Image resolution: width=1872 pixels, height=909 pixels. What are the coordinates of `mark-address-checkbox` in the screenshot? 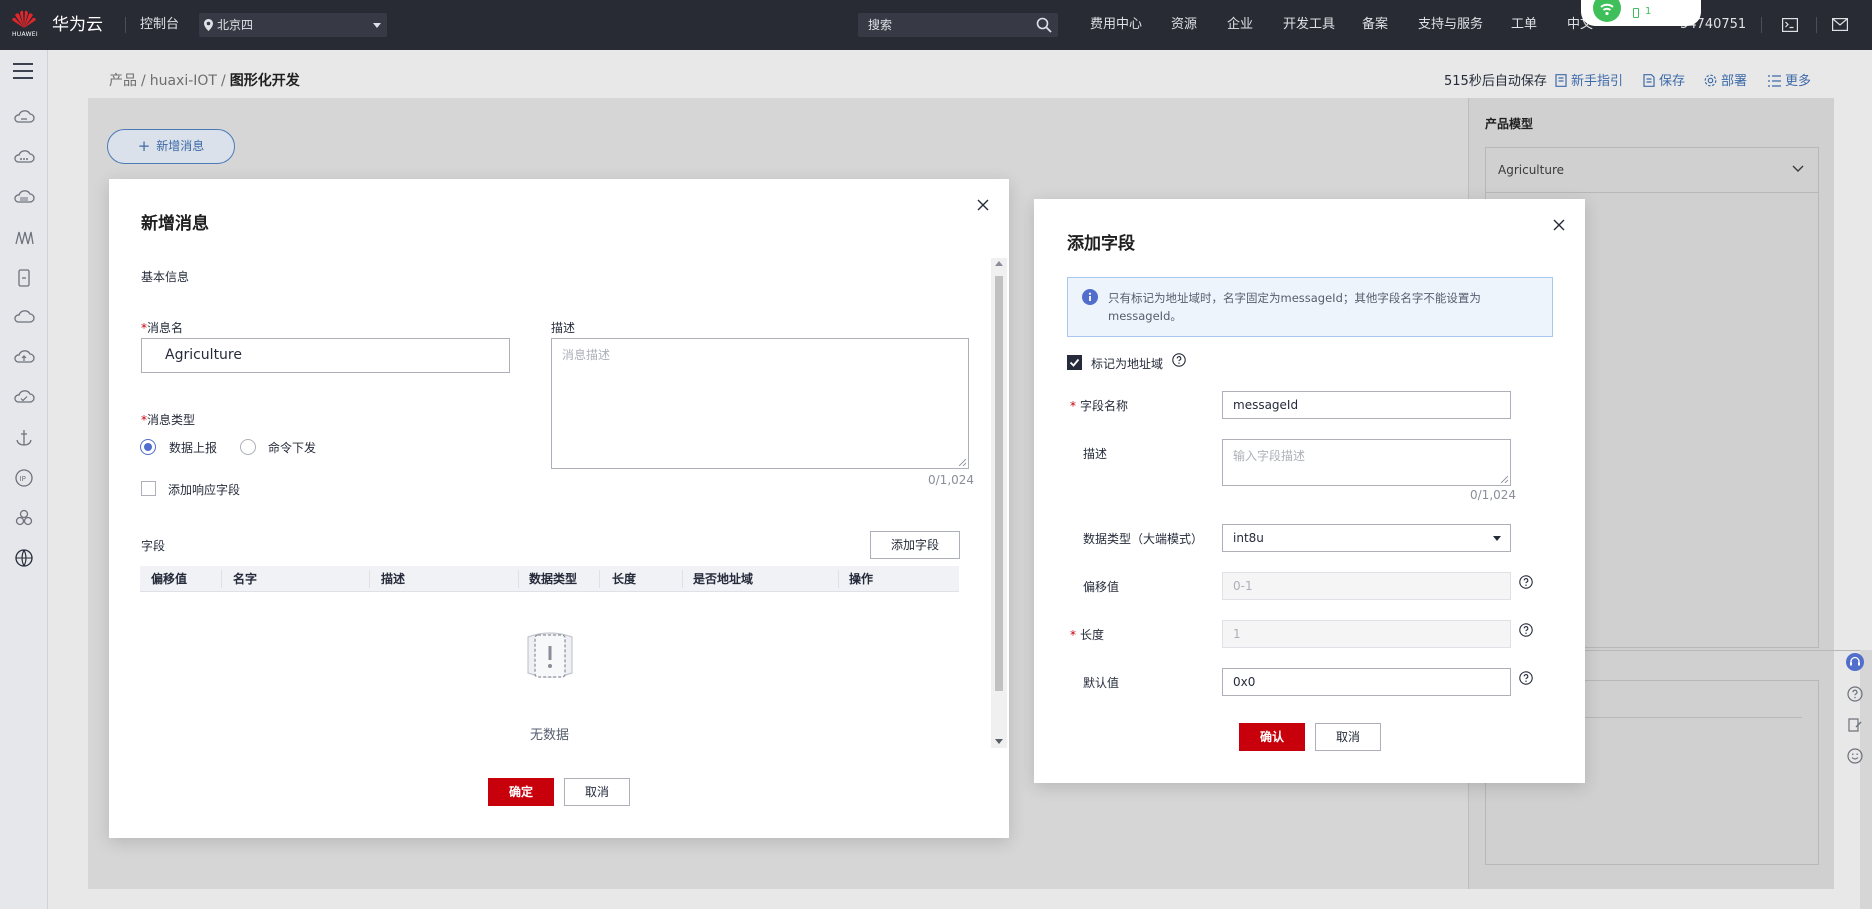 It's located at (1074, 362).